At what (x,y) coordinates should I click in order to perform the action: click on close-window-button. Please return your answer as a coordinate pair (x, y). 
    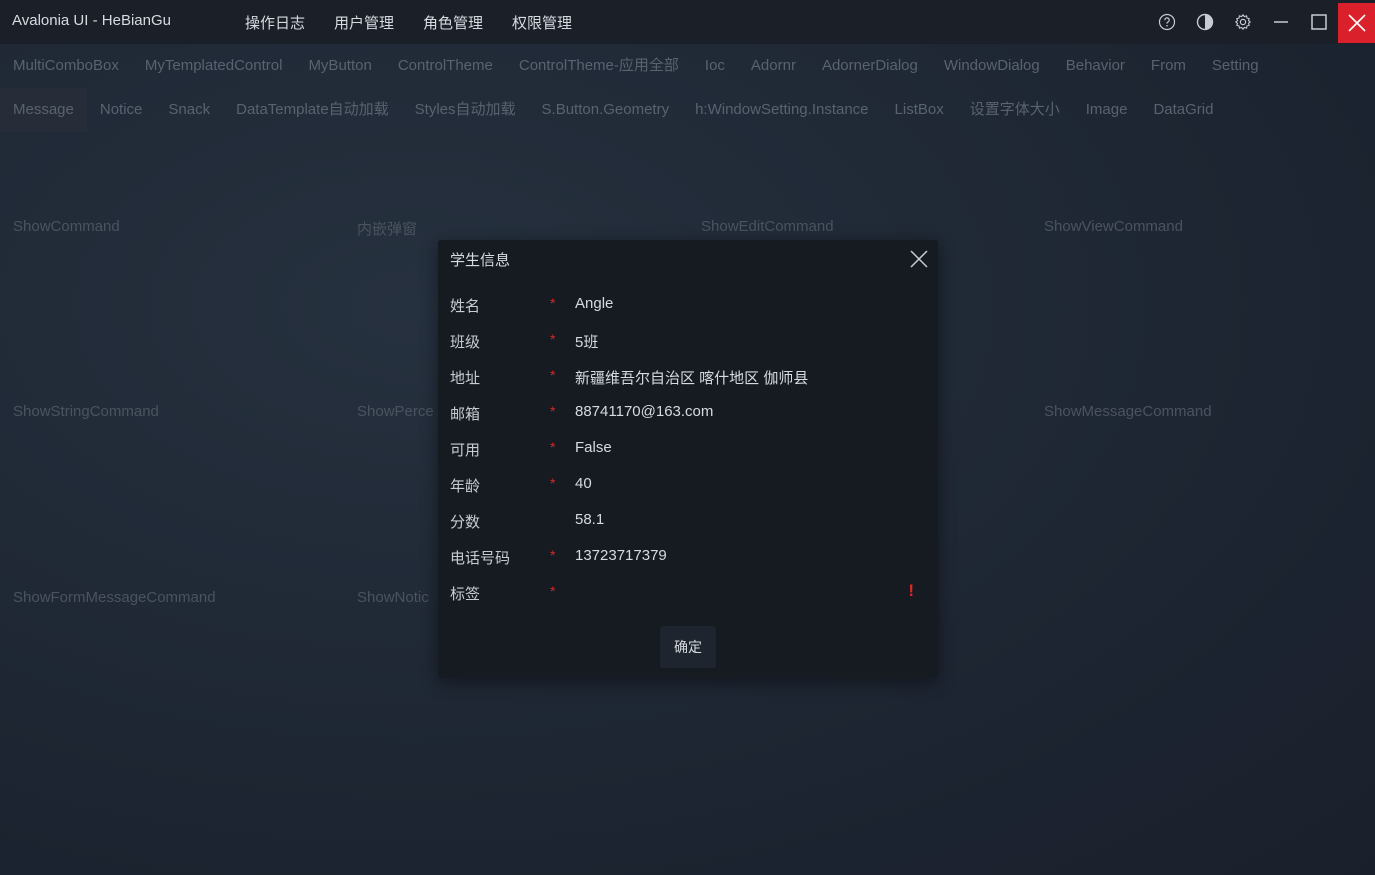
    Looking at the image, I should click on (1356, 23).